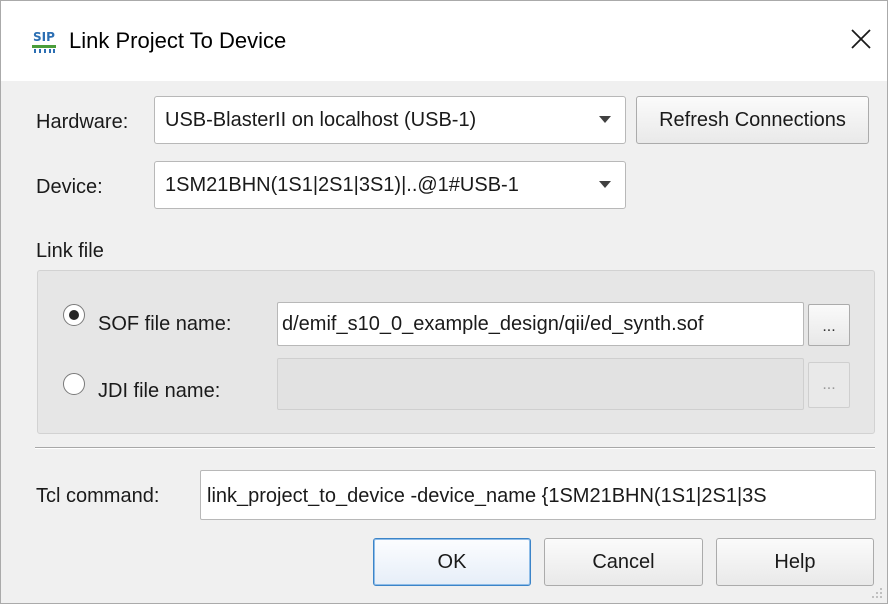  What do you see at coordinates (455, 448) in the screenshot?
I see `separator` at bounding box center [455, 448].